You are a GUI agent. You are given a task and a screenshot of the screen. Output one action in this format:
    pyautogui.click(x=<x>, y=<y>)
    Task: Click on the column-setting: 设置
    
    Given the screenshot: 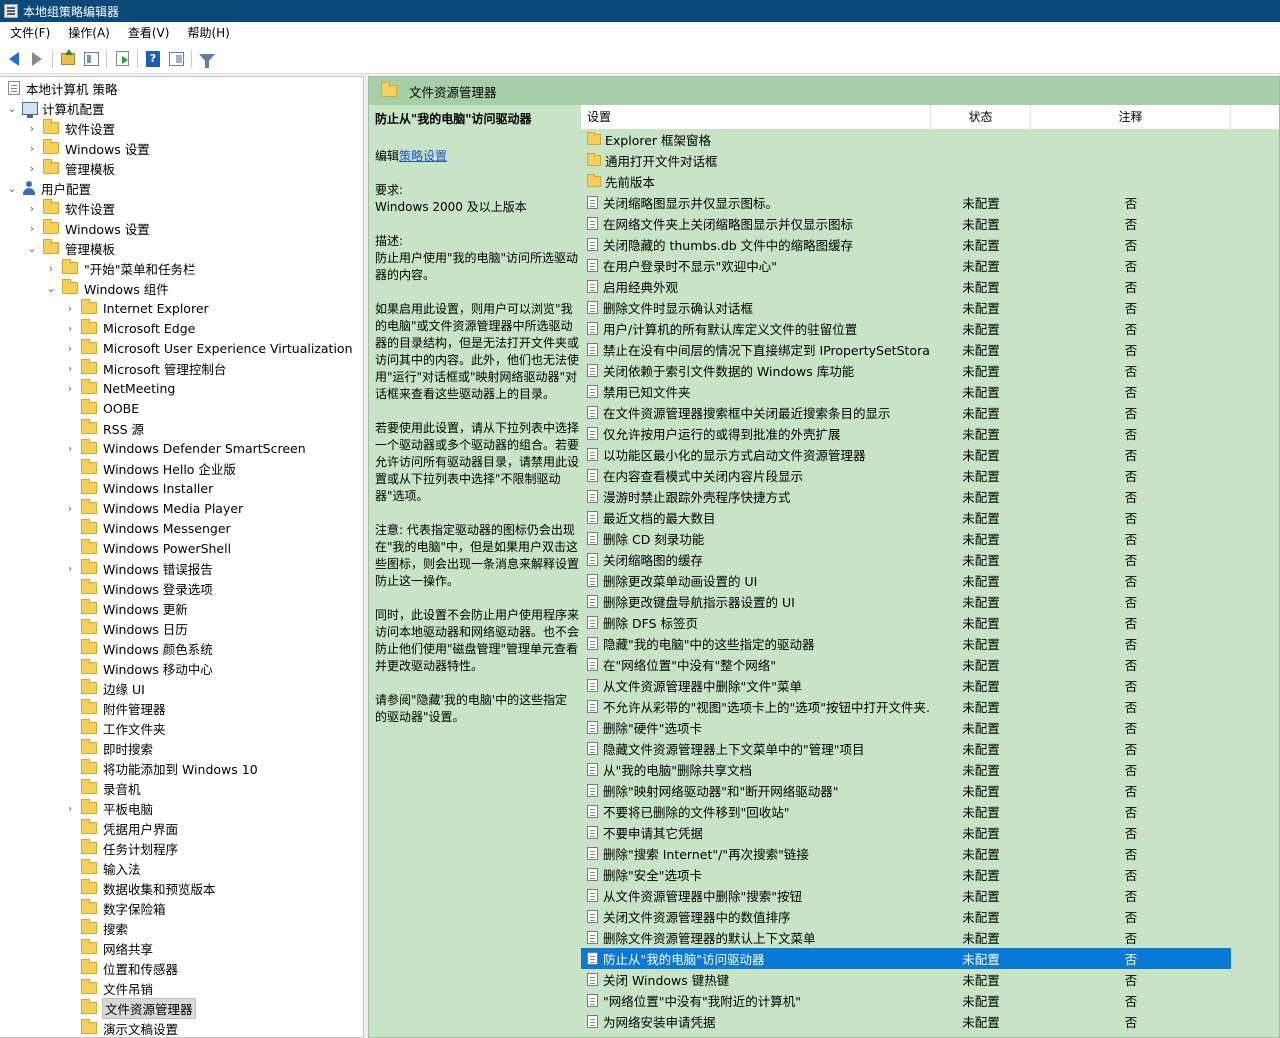 What is the action you would take?
    pyautogui.click(x=756, y=117)
    